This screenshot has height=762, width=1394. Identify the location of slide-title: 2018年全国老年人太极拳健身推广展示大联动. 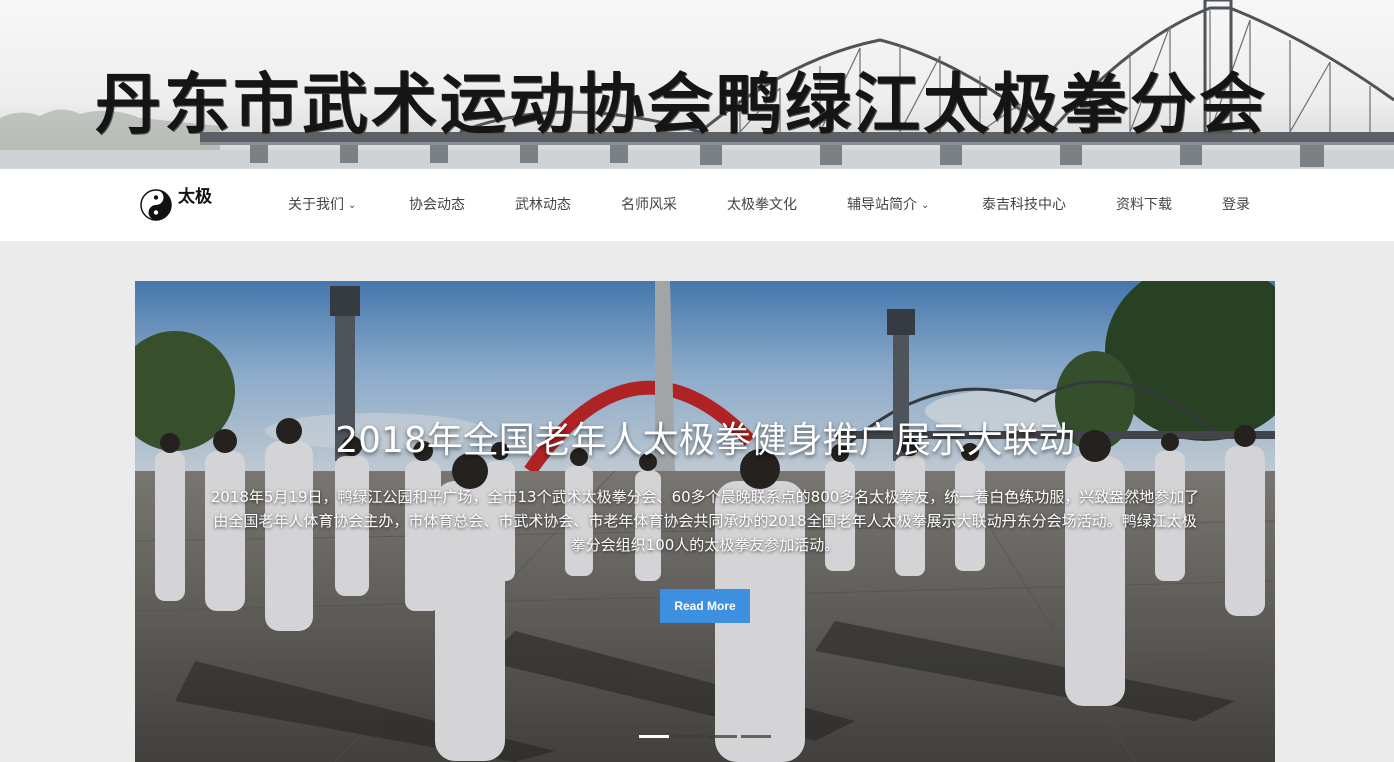
(705, 440).